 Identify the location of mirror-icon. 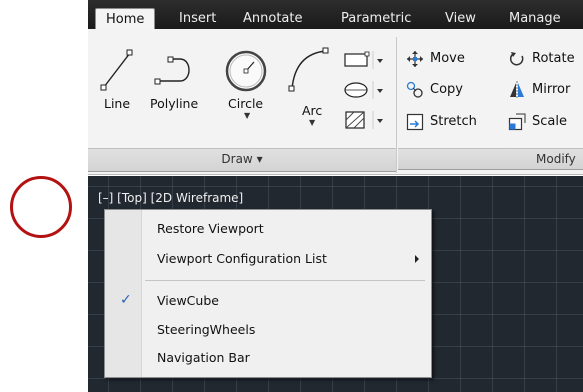
(517, 90).